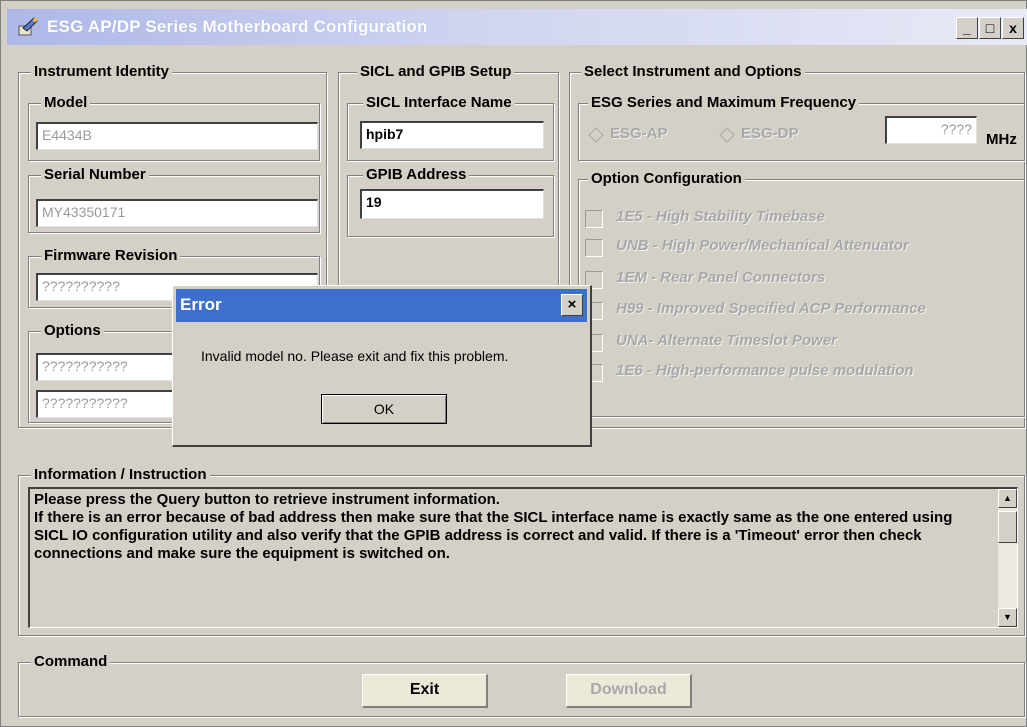 The height and width of the screenshot is (727, 1027). Describe the element at coordinates (95, 175) in the screenshot. I see `serial-number-label: Serial Number` at that location.